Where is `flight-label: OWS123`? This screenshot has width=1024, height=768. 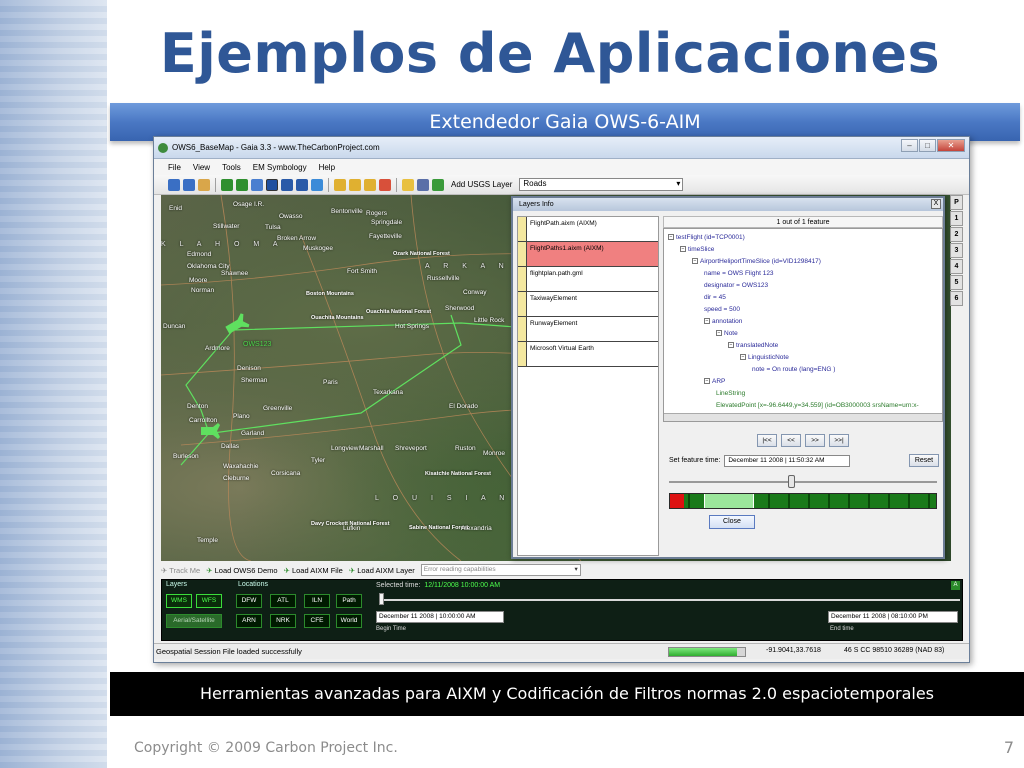 flight-label: OWS123 is located at coordinates (257, 344).